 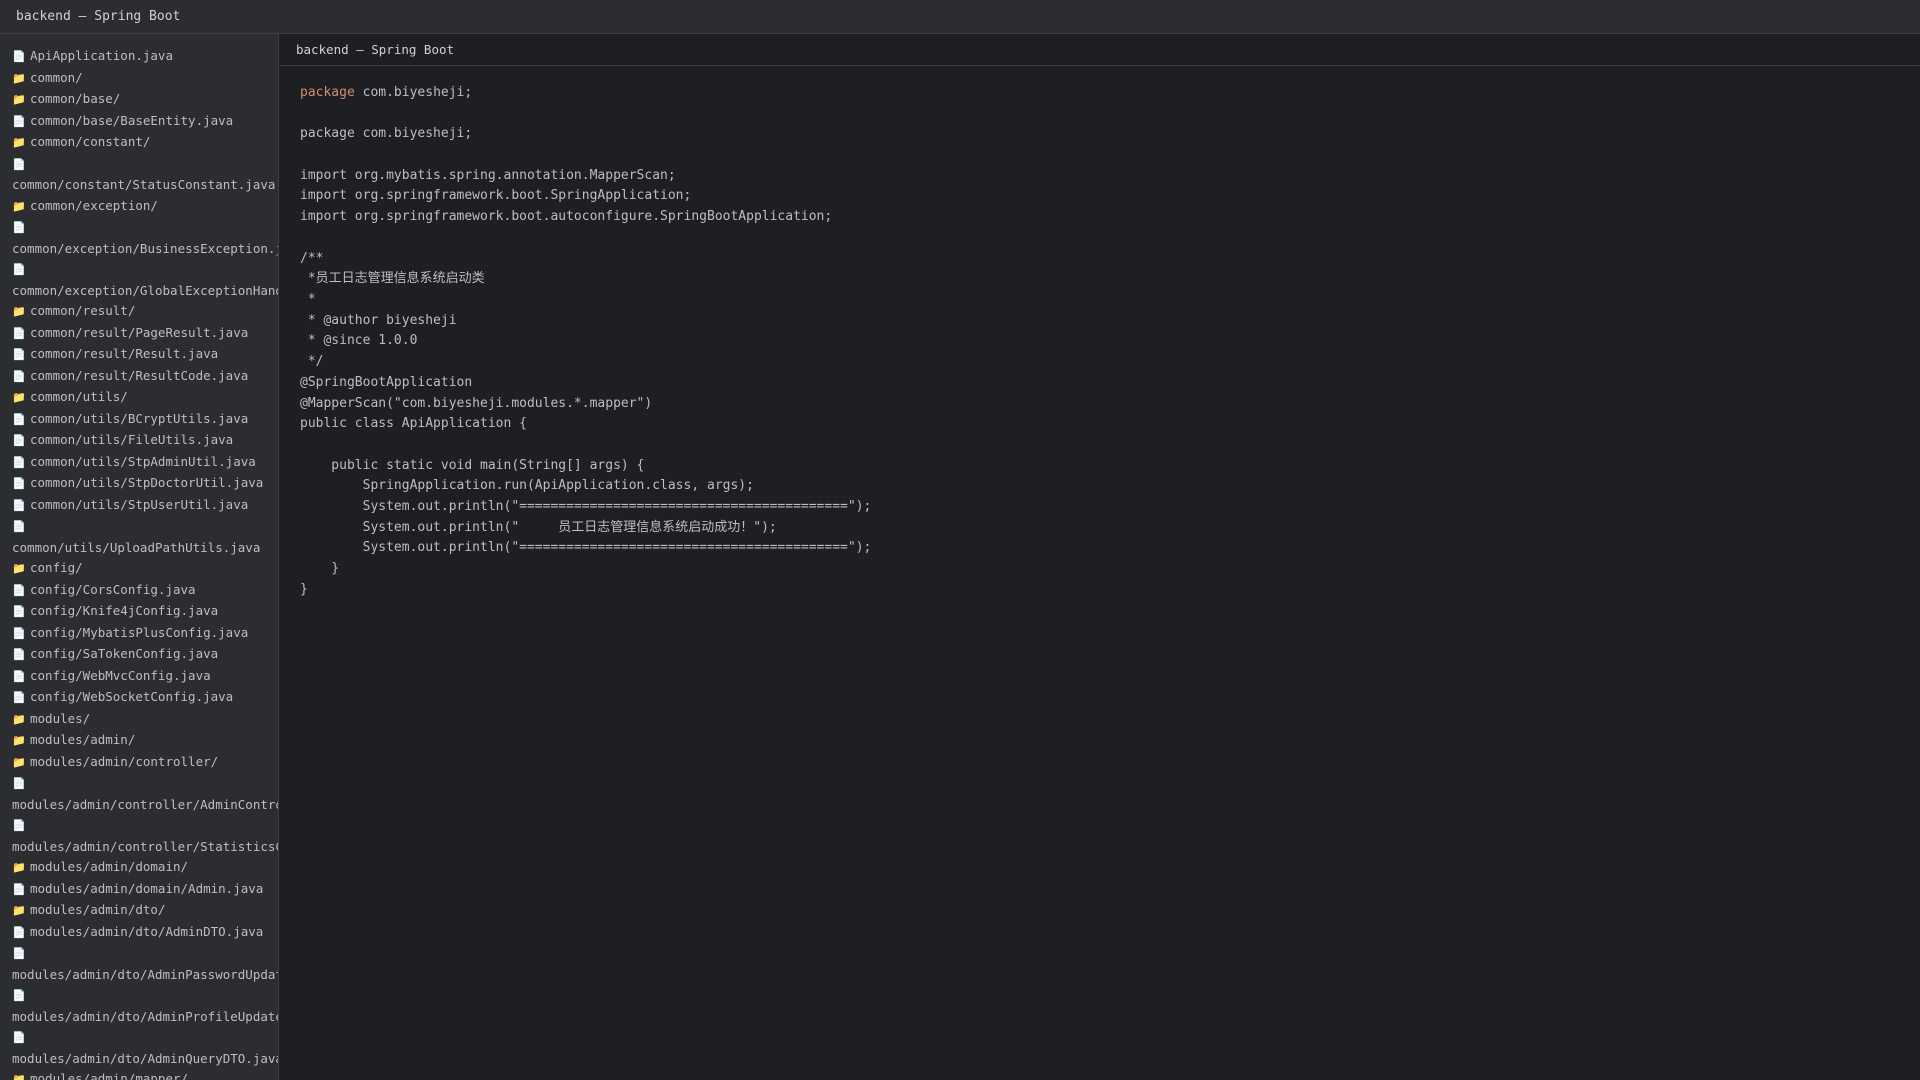 What do you see at coordinates (79, 396) in the screenshot?
I see `tree-item-label: common/utils/` at bounding box center [79, 396].